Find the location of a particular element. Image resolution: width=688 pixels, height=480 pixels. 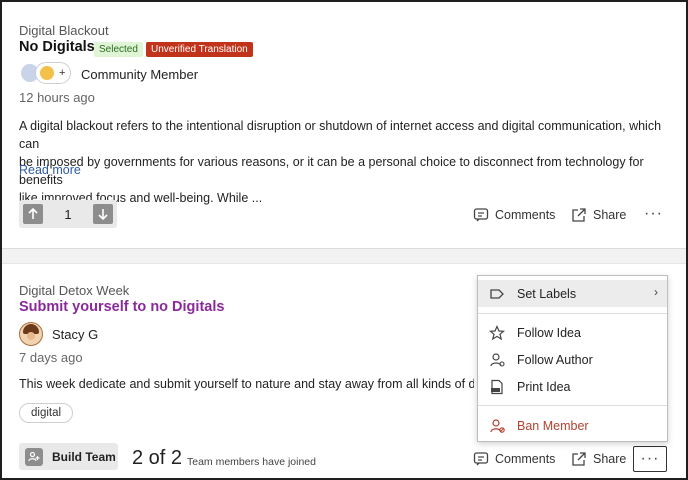

vote-count: 1 is located at coordinates (68, 214).